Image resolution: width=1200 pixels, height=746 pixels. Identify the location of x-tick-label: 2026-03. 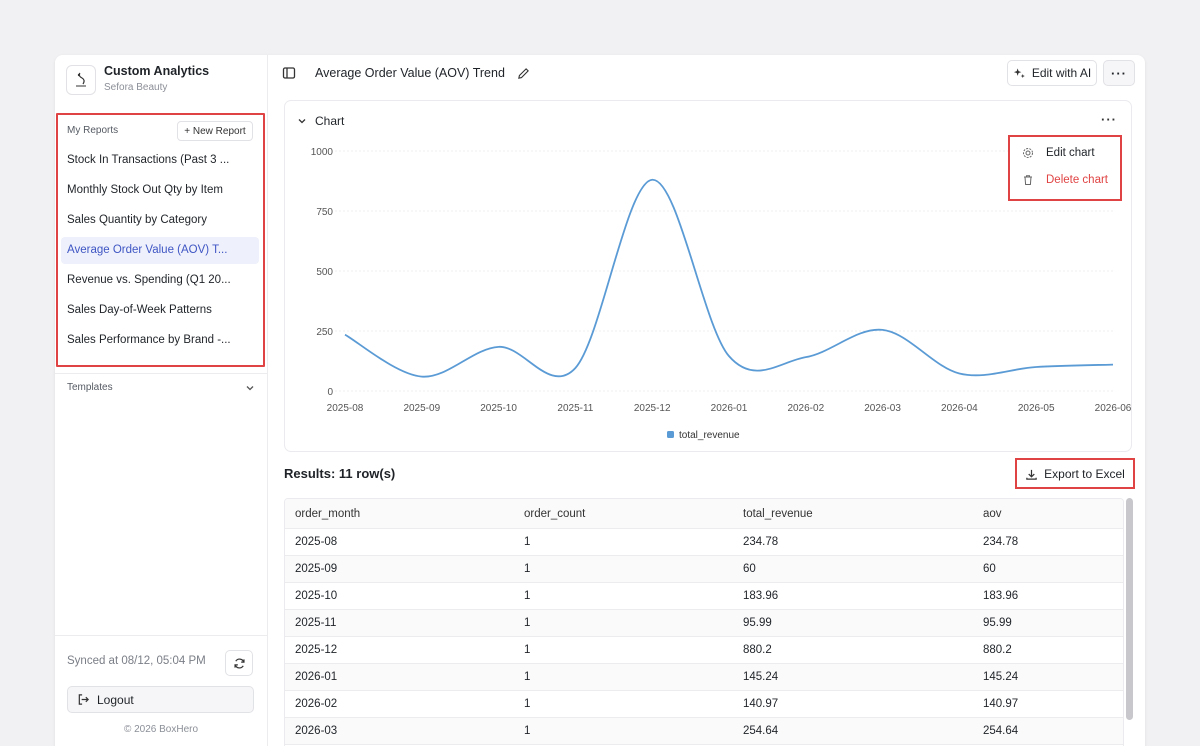
(882, 408).